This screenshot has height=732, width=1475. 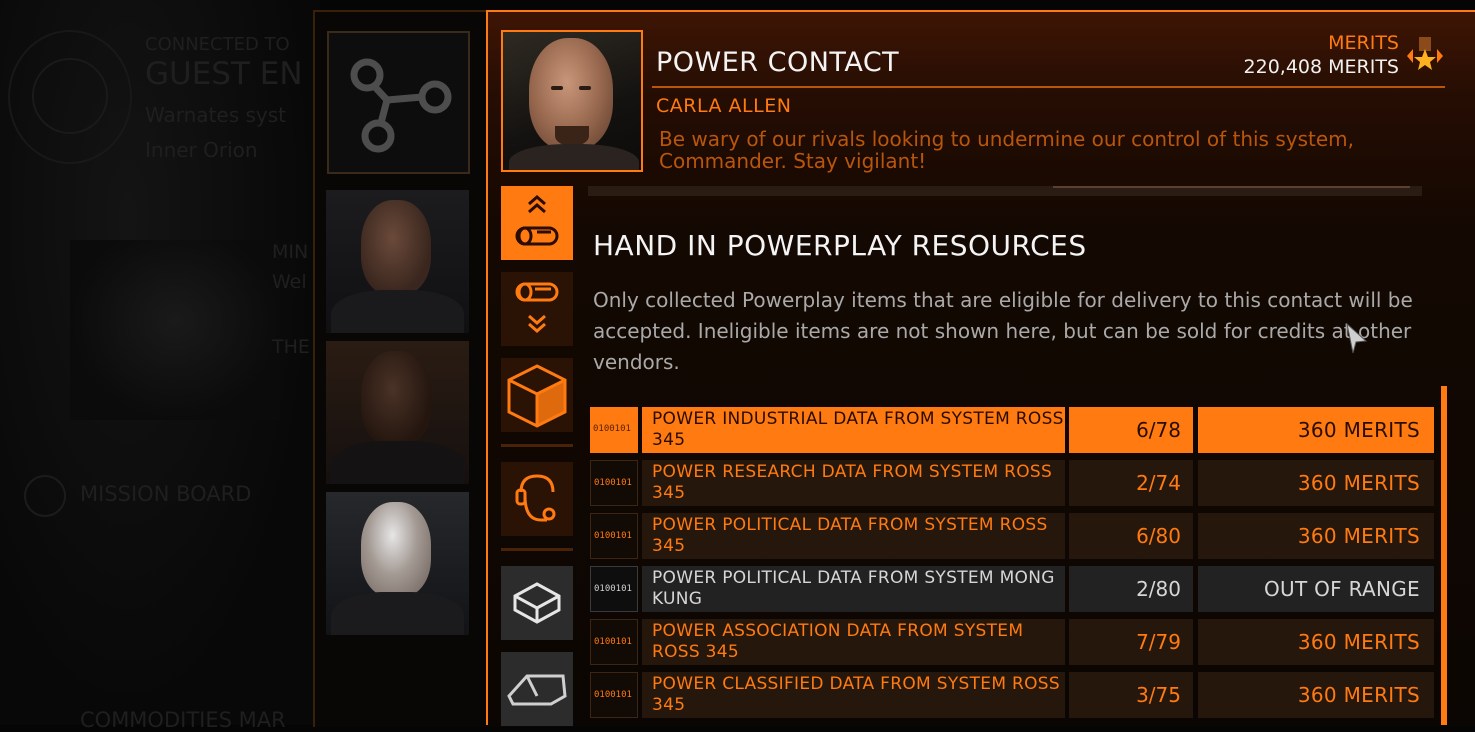 What do you see at coordinates (183, 720) in the screenshot?
I see `bg-commodities: COMMODITIES MAR` at bounding box center [183, 720].